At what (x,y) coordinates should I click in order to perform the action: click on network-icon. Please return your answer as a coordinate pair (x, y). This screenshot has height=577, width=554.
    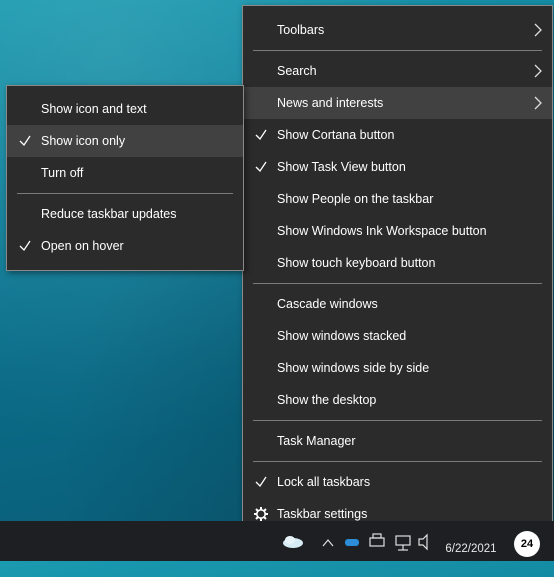
    Looking at the image, I should click on (403, 541).